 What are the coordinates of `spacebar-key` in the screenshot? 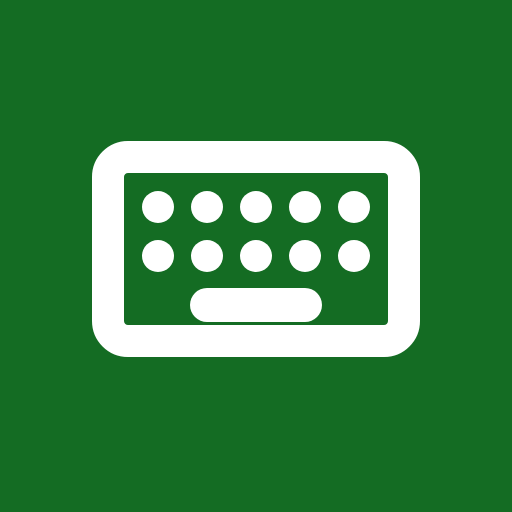 It's located at (256, 305).